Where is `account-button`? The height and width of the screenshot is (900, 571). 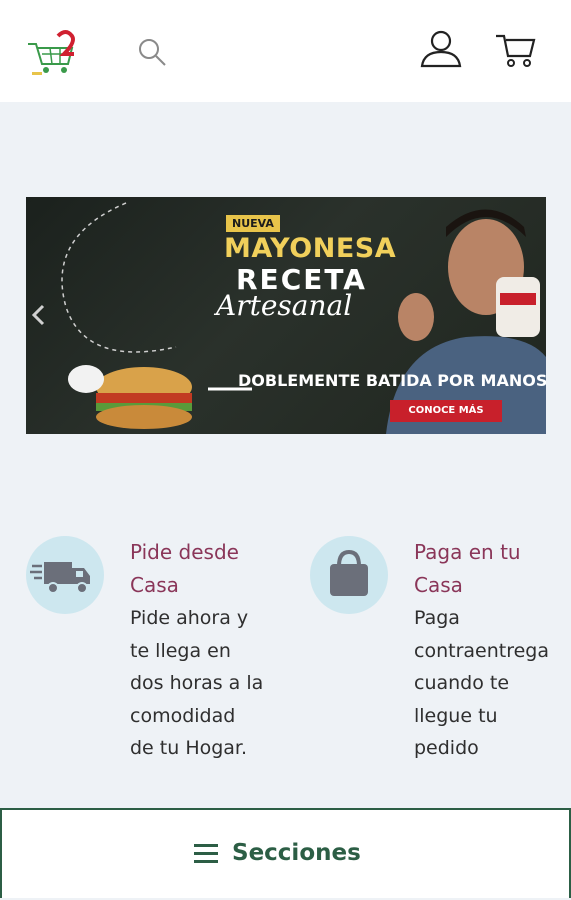 account-button is located at coordinates (441, 49).